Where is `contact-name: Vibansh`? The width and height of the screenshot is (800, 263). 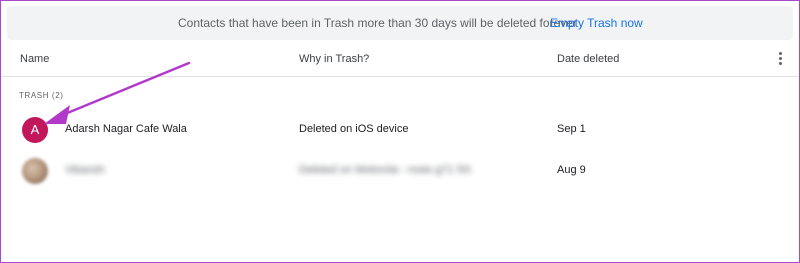 contact-name: Vibansh is located at coordinates (85, 170).